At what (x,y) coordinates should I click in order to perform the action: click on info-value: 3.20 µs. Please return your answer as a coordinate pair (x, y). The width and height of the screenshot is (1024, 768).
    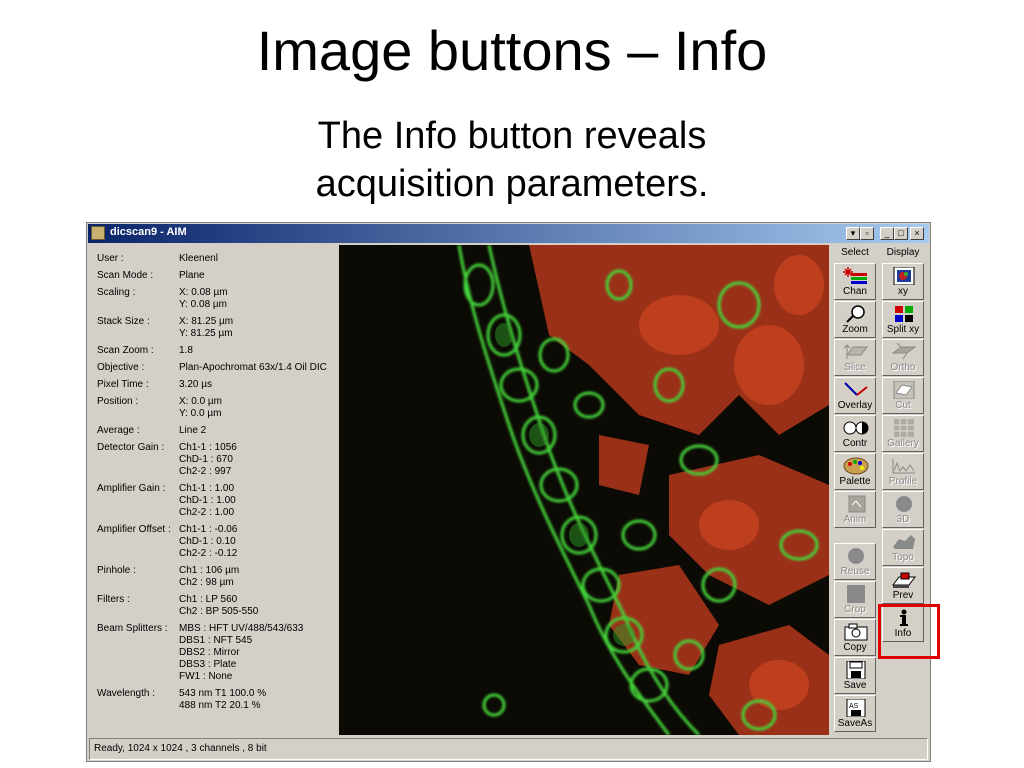
    Looking at the image, I should click on (196, 384).